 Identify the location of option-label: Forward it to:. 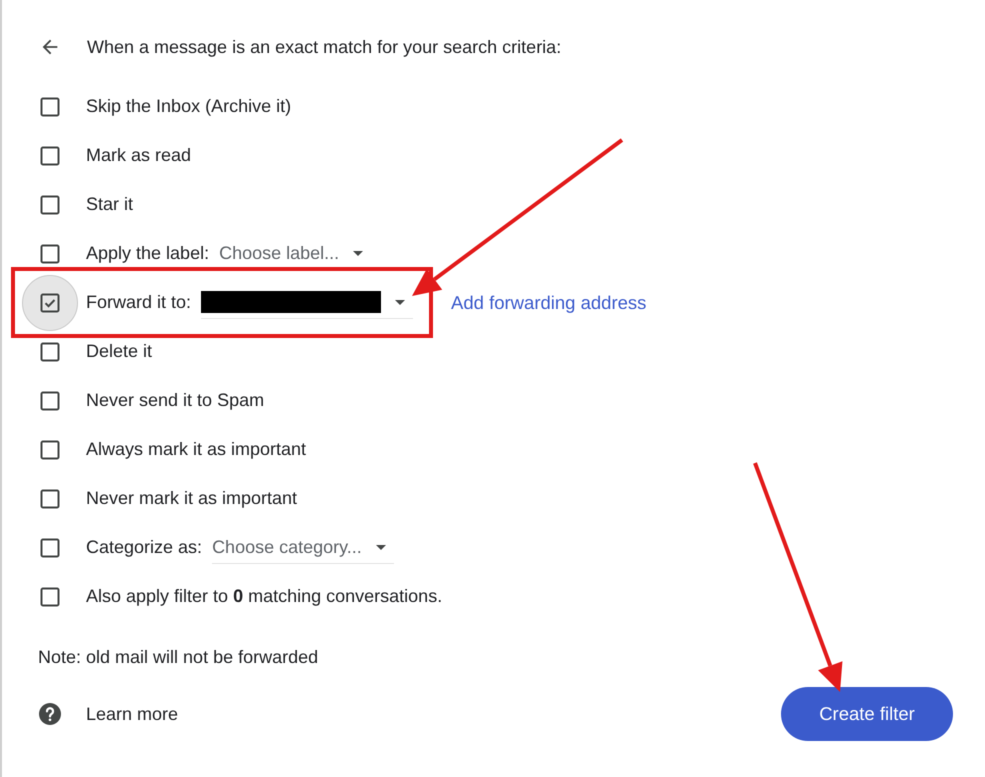
(139, 302).